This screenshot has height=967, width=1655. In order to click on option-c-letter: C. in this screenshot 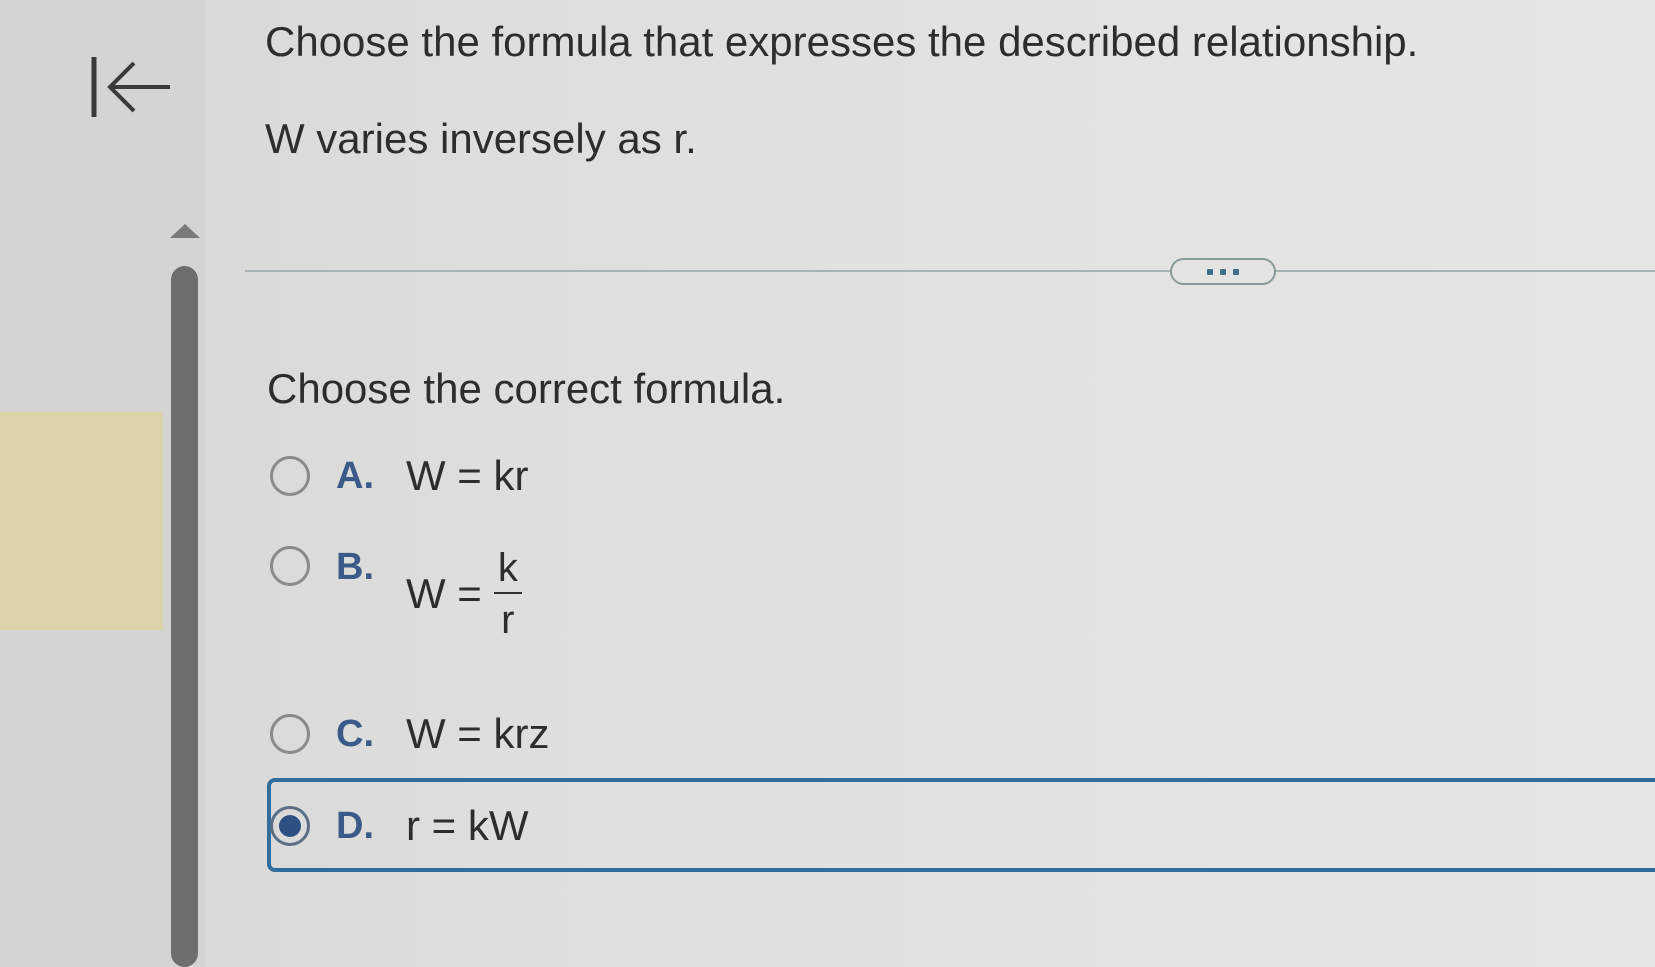, I will do `click(355, 733)`.